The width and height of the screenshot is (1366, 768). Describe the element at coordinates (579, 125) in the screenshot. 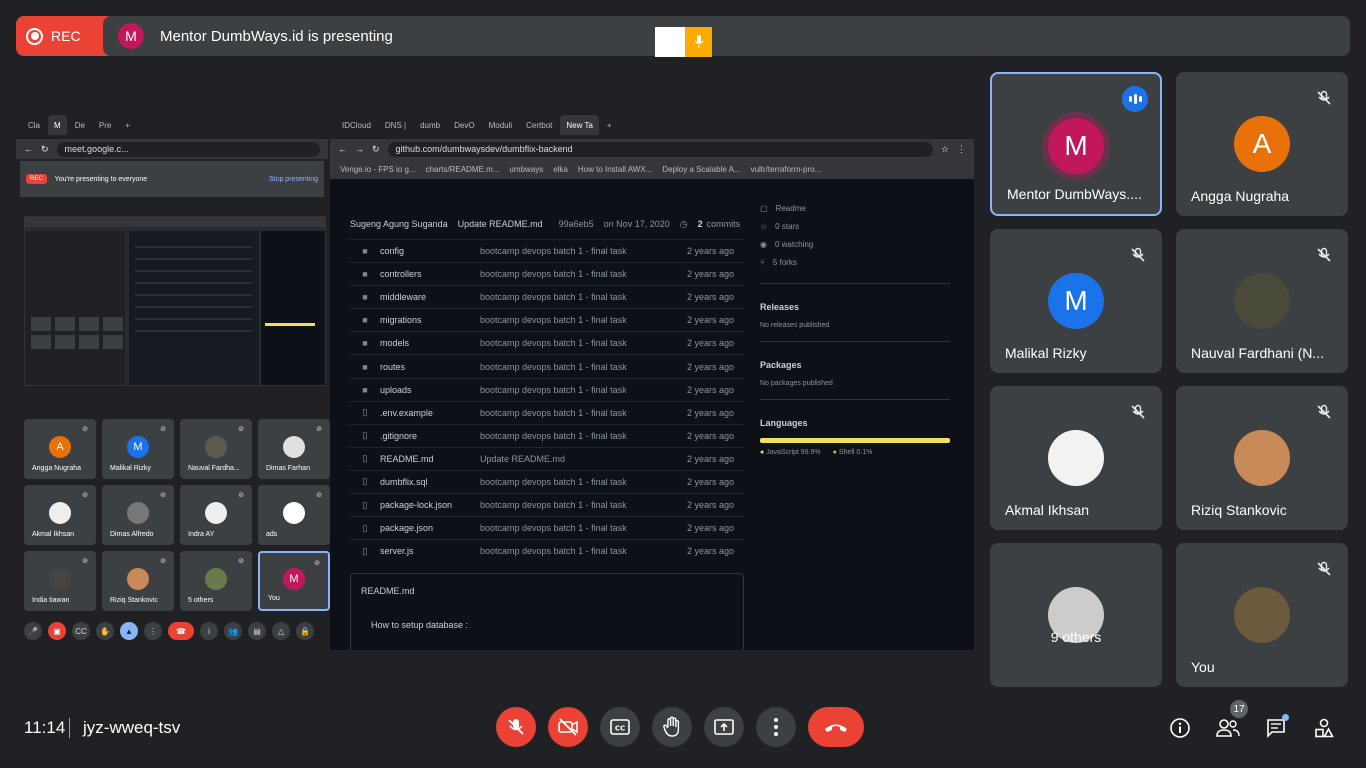

I see `browser-tab: New Ta` at that location.